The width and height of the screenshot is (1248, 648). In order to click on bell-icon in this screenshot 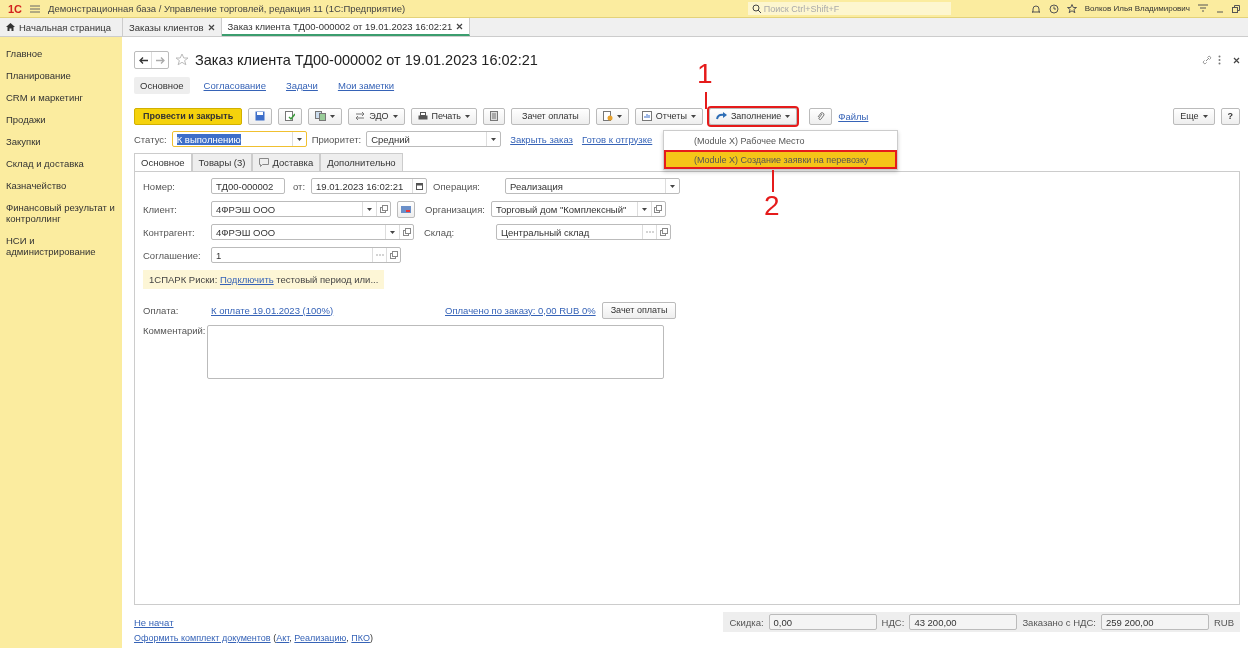, I will do `click(1035, 8)`.